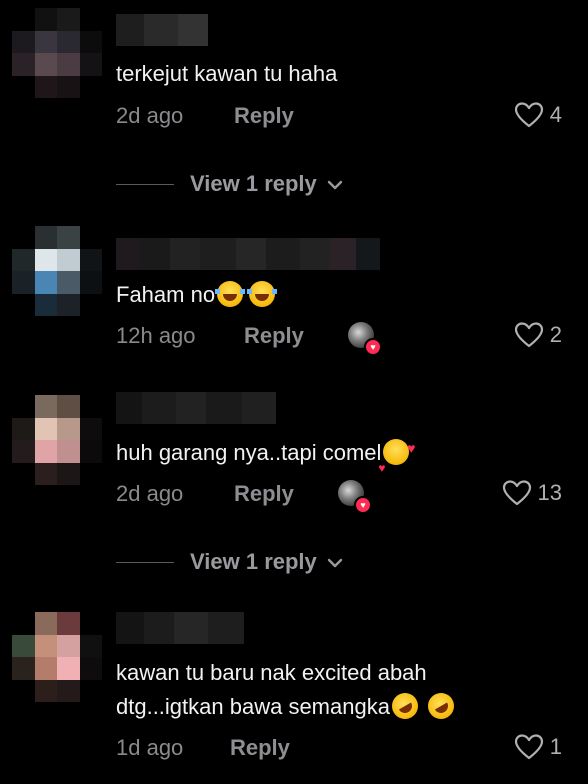  What do you see at coordinates (549, 492) in the screenshot?
I see `like-count: 13` at bounding box center [549, 492].